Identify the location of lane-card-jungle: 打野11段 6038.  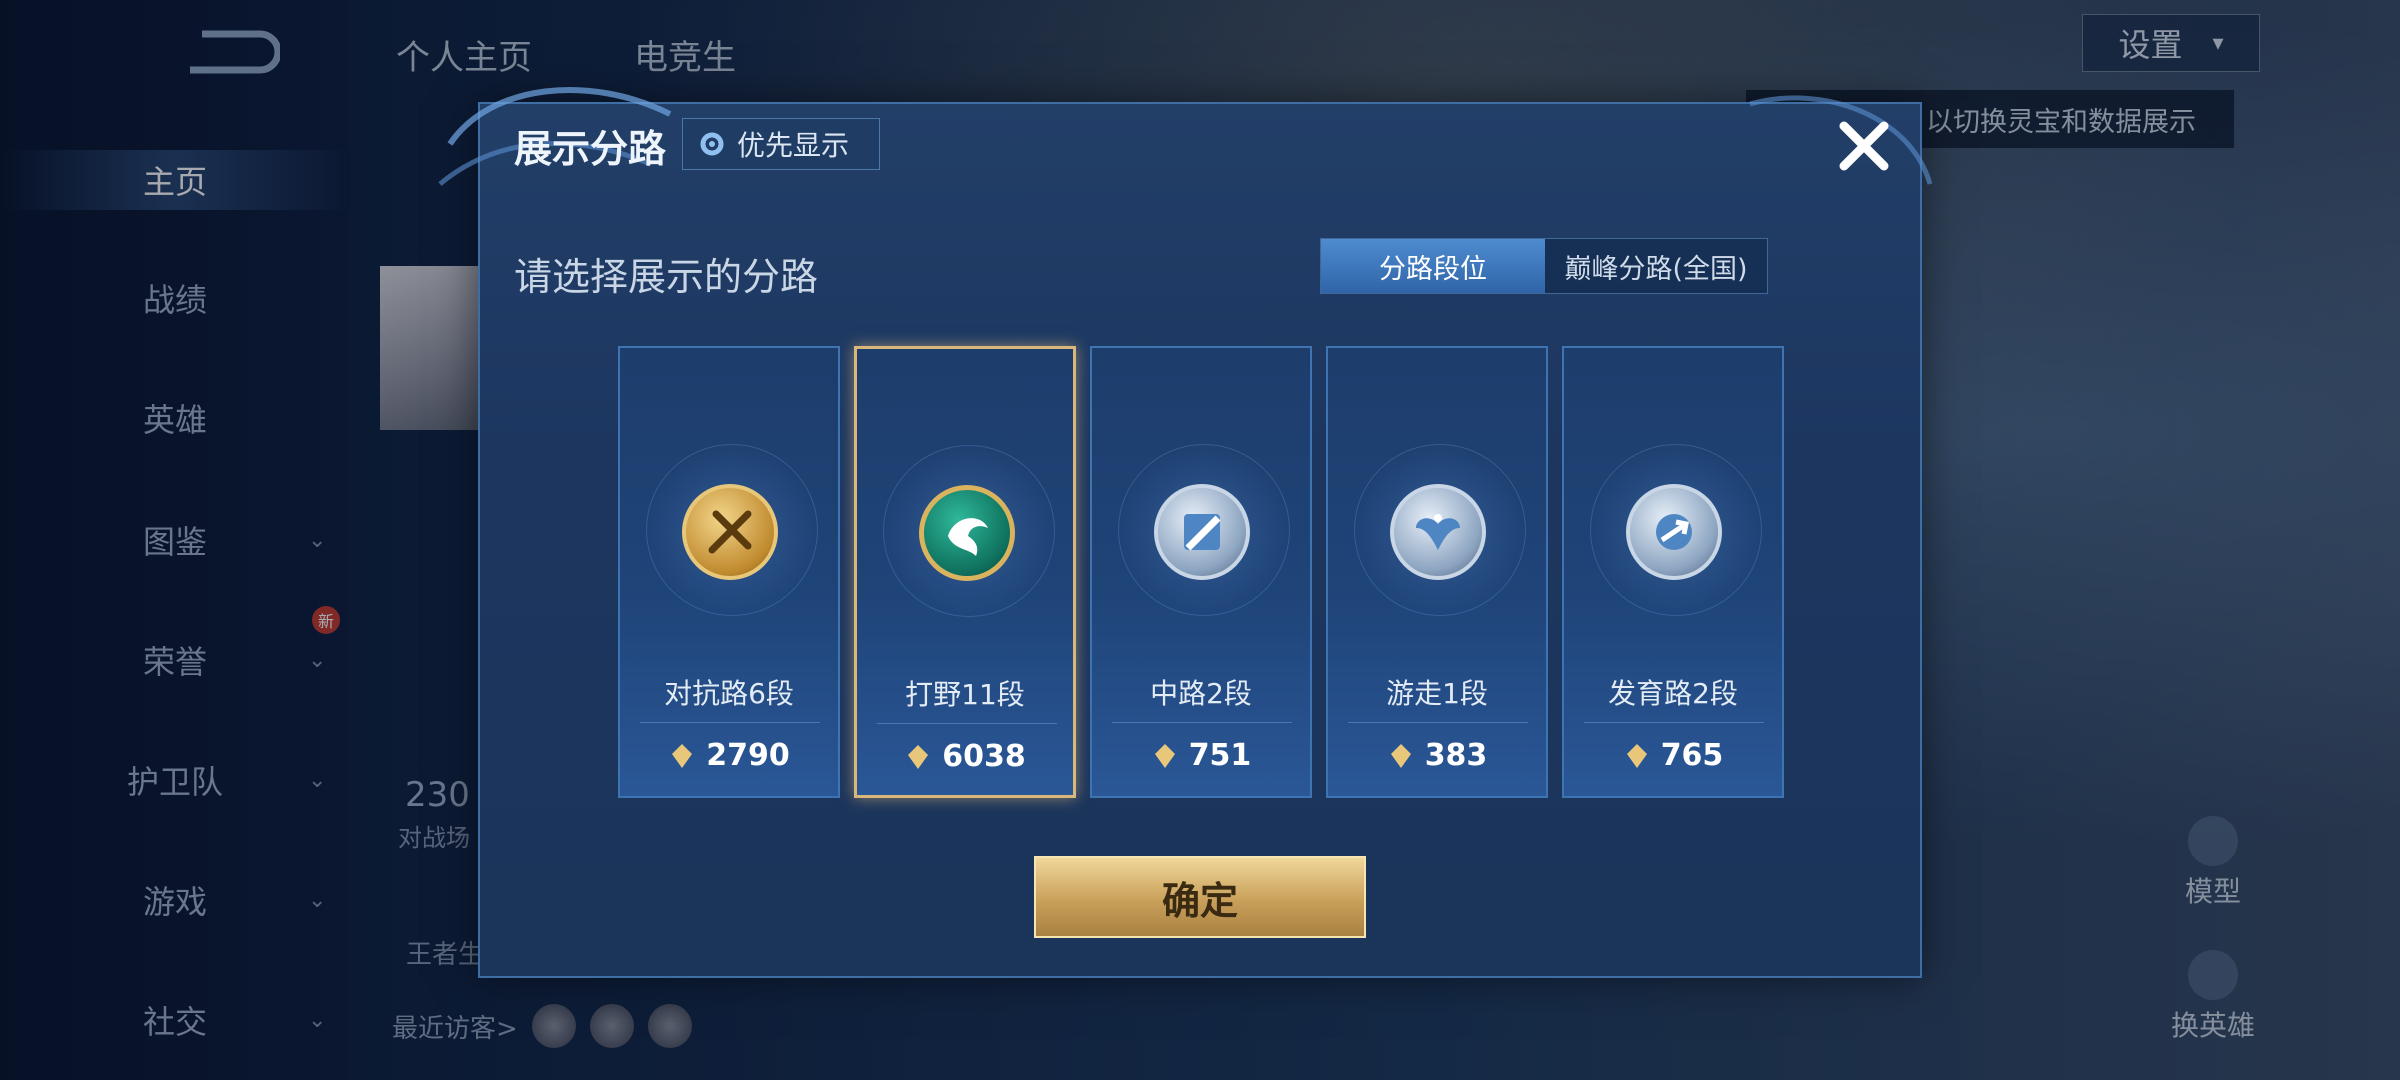
(965, 572).